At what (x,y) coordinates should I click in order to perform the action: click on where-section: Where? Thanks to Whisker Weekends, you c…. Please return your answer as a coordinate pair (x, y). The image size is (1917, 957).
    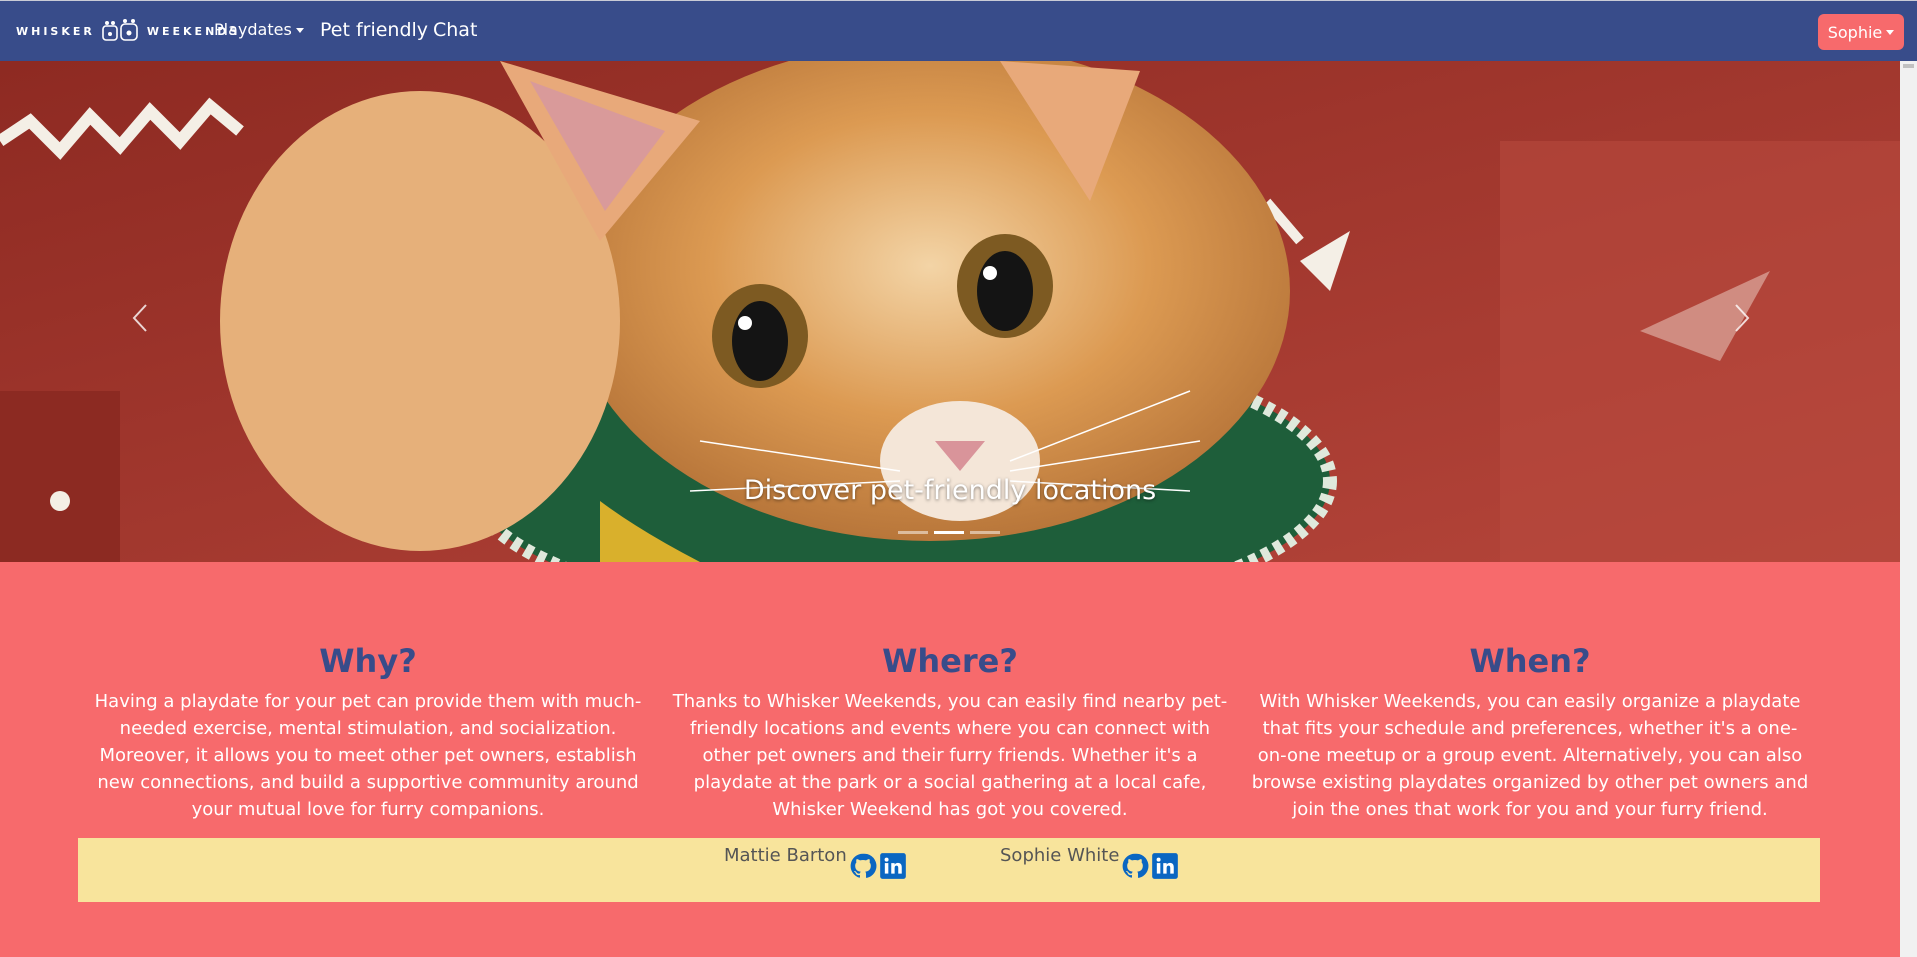
    Looking at the image, I should click on (950, 731).